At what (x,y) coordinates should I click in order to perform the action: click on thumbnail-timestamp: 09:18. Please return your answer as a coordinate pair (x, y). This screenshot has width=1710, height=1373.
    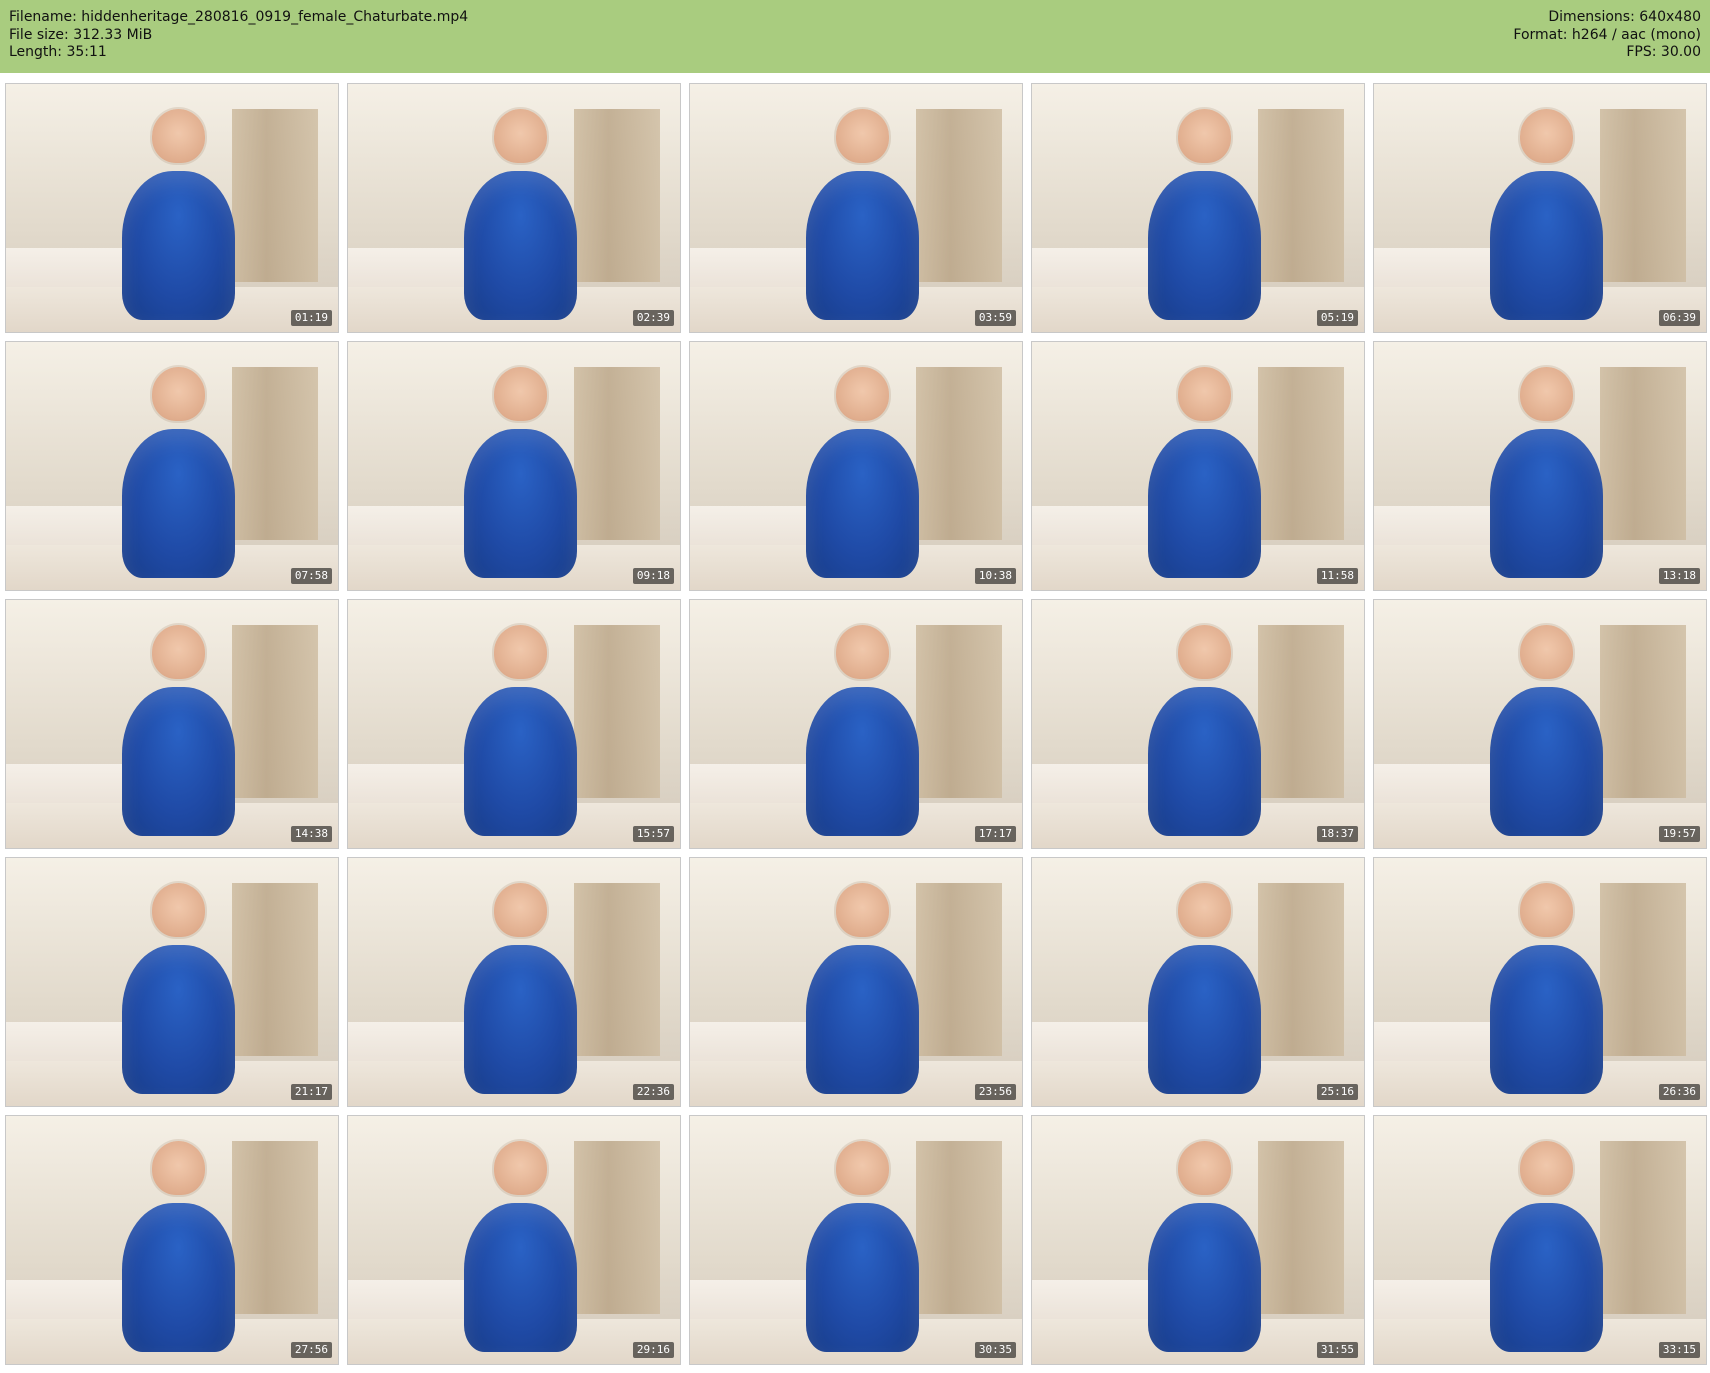
    Looking at the image, I should click on (653, 576).